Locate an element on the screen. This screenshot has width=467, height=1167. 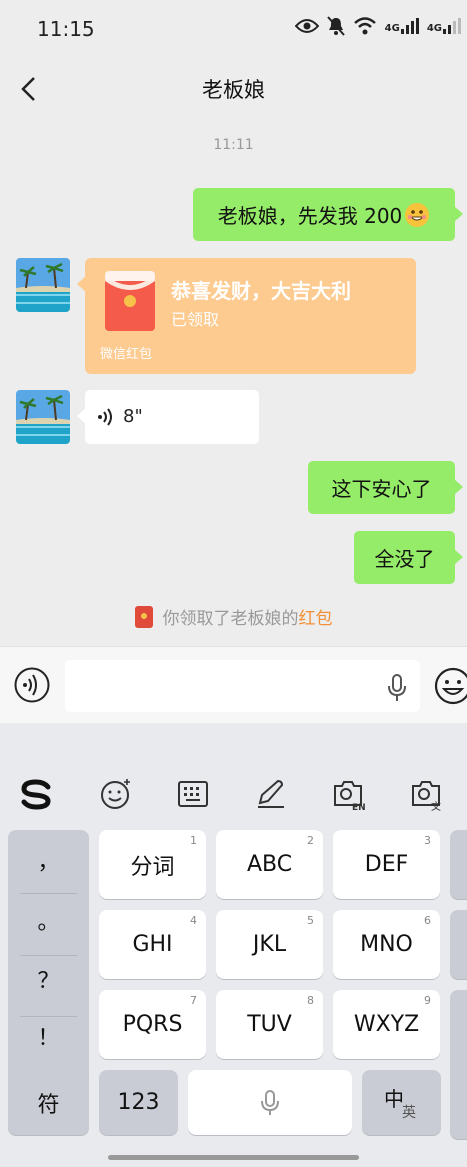
key-label: WXYZ is located at coordinates (386, 1024).